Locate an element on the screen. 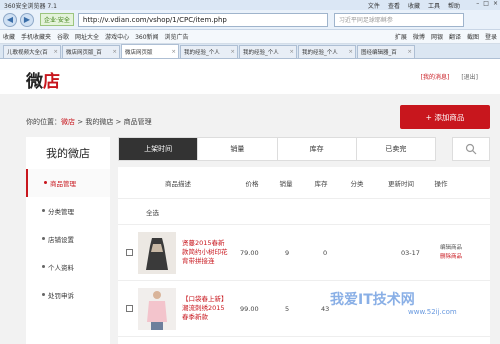 The width and height of the screenshot is (500, 344). menu-help: 帮助 is located at coordinates (454, 5).